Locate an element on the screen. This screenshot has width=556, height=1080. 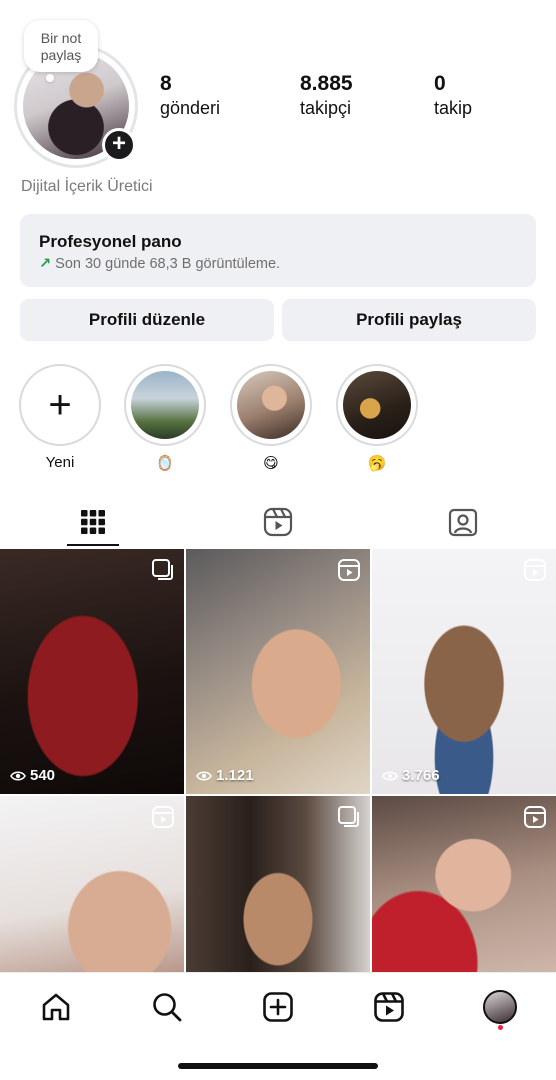
post-views: 1.121 is located at coordinates (225, 775).